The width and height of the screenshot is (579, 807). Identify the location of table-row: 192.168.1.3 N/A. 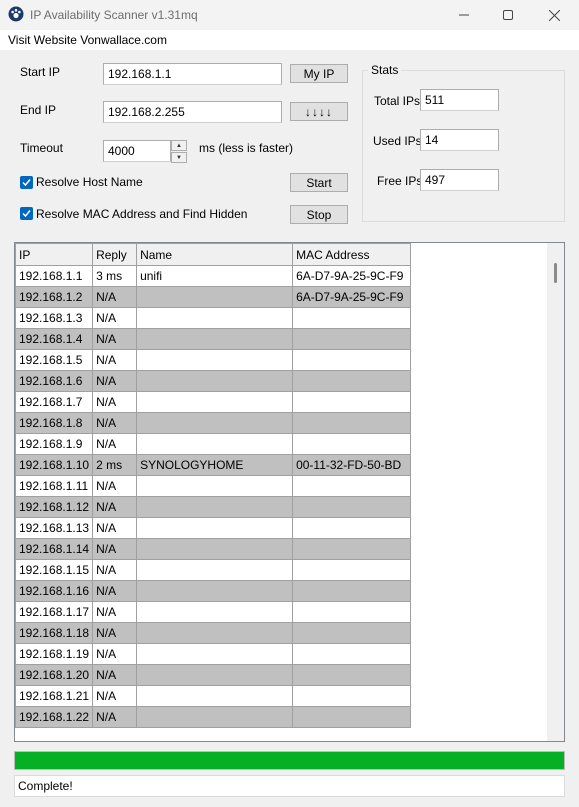
(213, 318).